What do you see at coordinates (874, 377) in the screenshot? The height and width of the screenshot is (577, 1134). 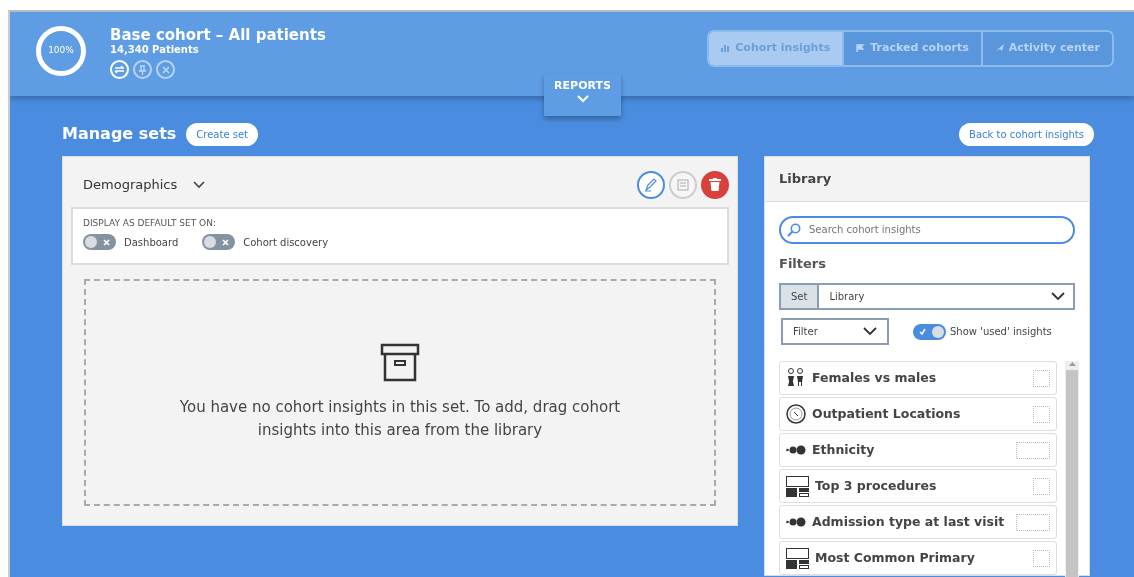 I see `item-label: Females vs males` at bounding box center [874, 377].